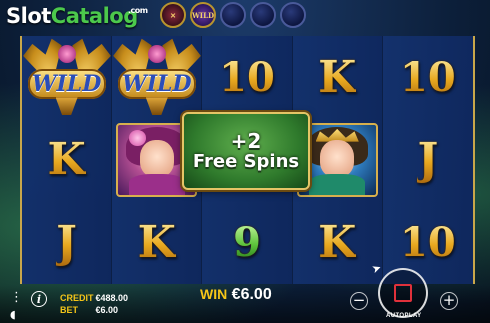  I want to click on autoplay-button: AUTOPLAY, so click(404, 316).